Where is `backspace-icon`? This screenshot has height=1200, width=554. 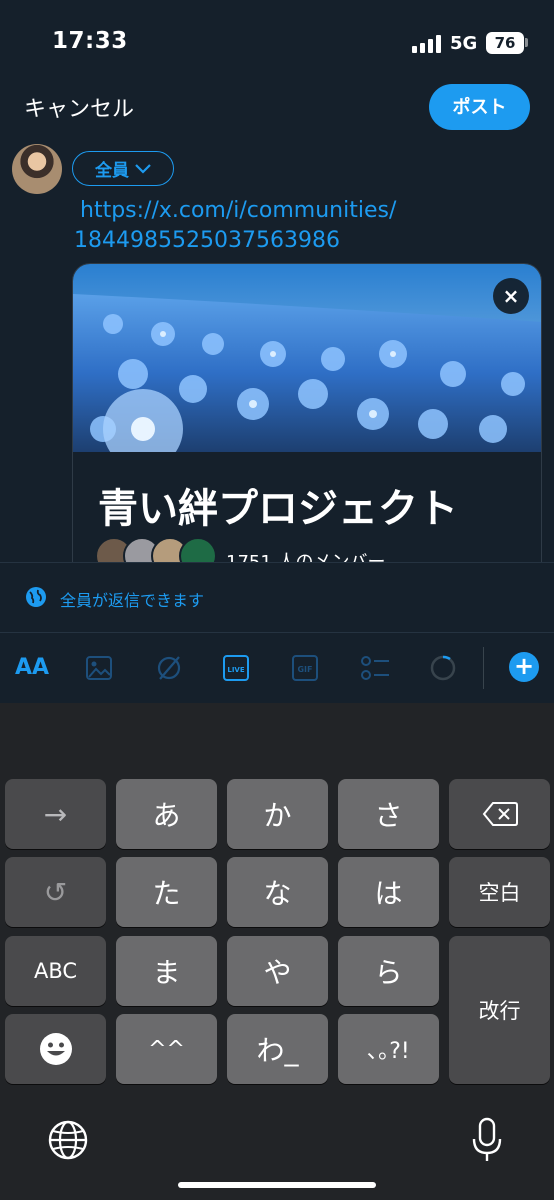 backspace-icon is located at coordinates (500, 814).